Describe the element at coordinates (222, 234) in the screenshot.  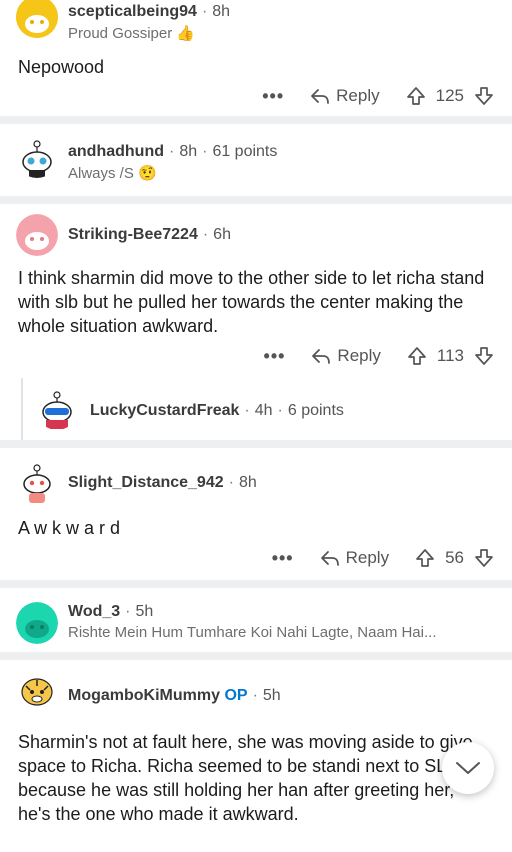
I see `timestamp: 6h` at that location.